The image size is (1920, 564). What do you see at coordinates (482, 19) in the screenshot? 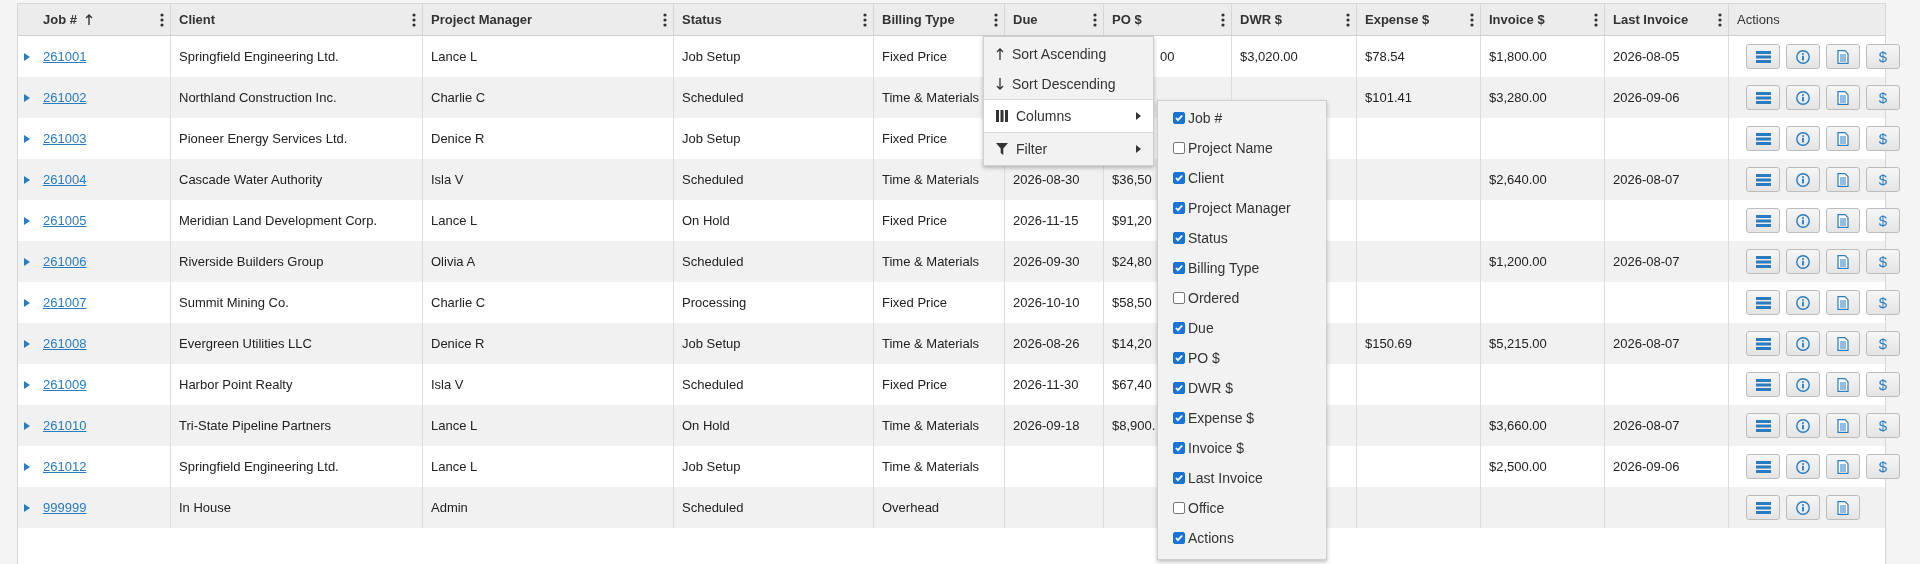
I see `column-header: Project Manager` at bounding box center [482, 19].